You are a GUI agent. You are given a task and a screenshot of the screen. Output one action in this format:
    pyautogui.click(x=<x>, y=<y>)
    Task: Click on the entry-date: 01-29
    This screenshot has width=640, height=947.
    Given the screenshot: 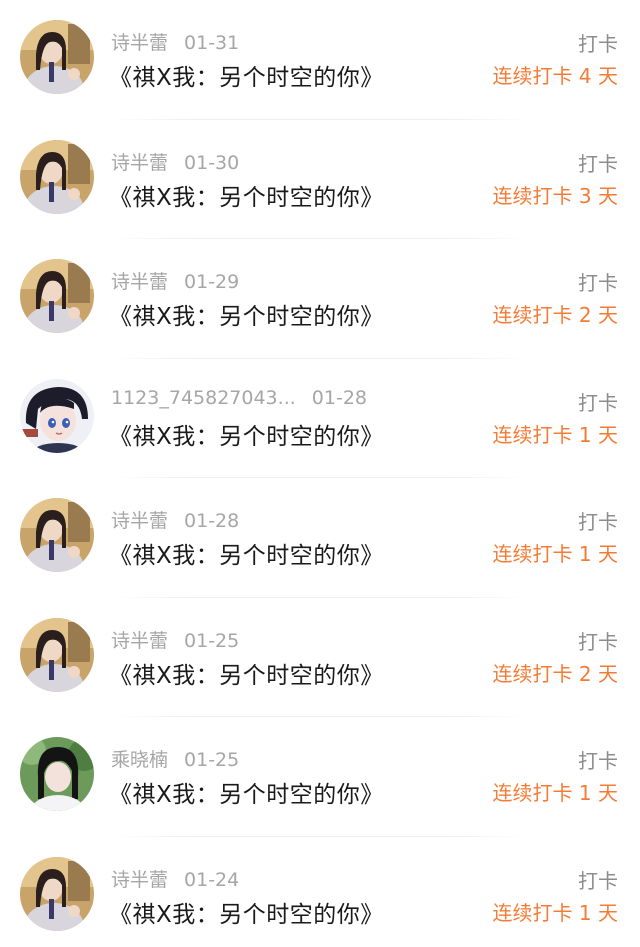 What is the action you would take?
    pyautogui.click(x=212, y=282)
    